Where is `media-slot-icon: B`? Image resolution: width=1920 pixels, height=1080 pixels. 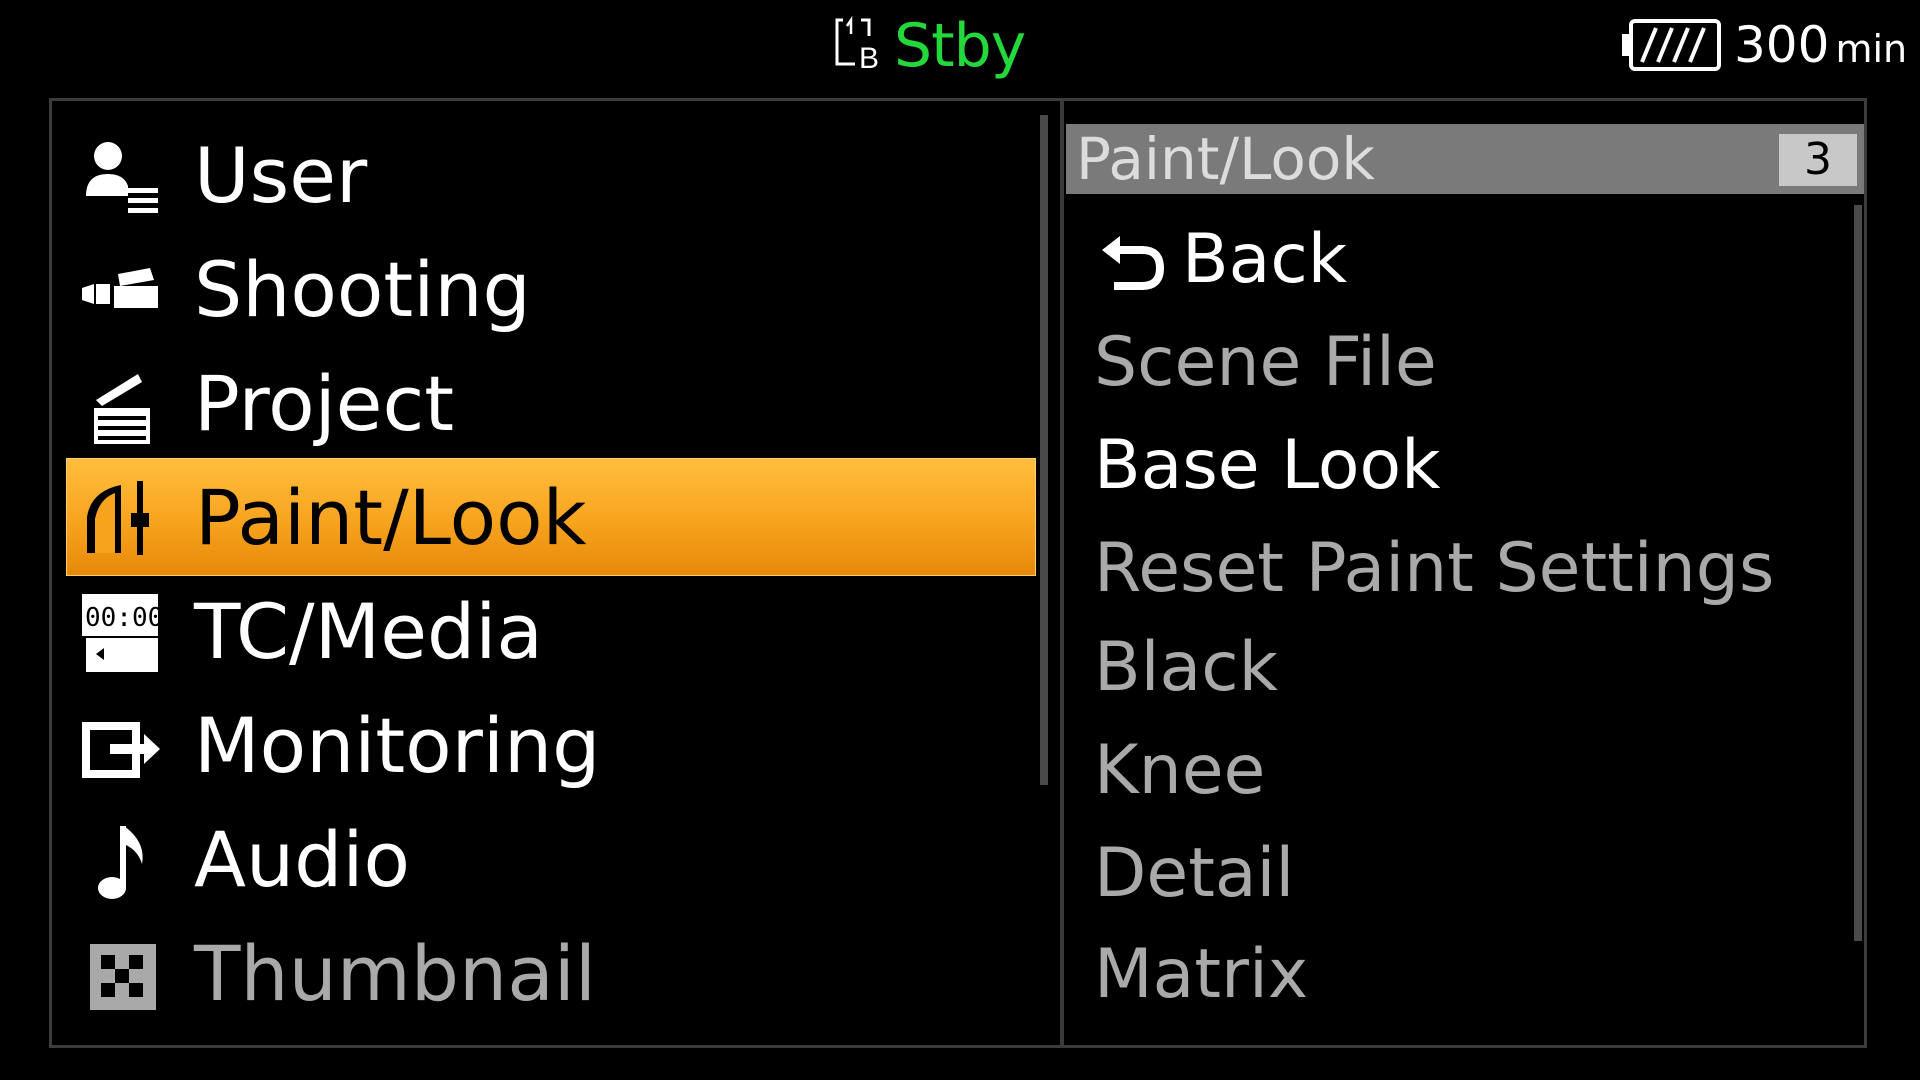 media-slot-icon: B is located at coordinates (857, 43).